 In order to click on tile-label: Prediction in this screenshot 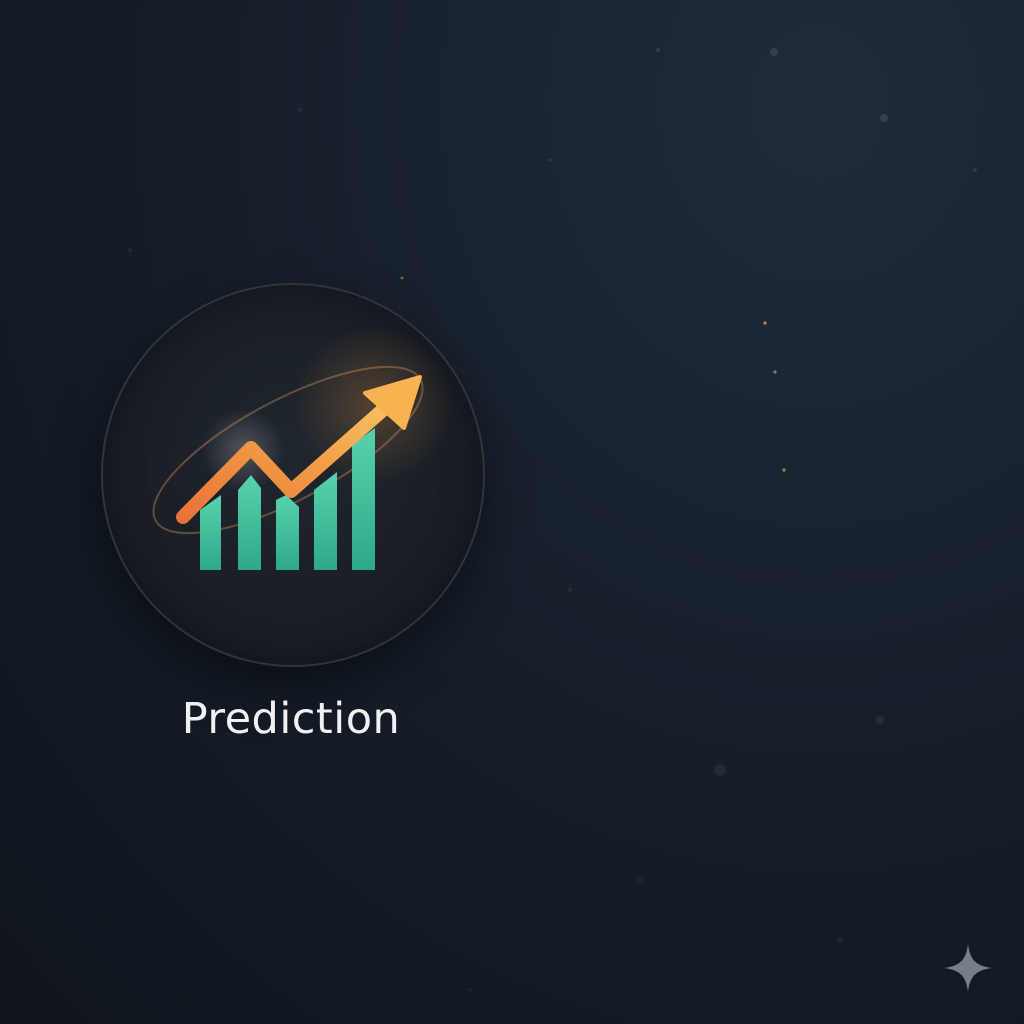, I will do `click(291, 719)`.